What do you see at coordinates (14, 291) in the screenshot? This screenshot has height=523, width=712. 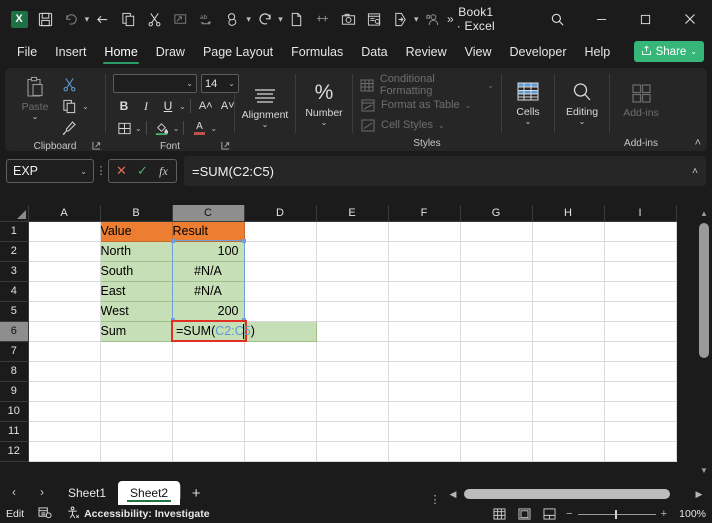 I see `row-header-4: 4` at bounding box center [14, 291].